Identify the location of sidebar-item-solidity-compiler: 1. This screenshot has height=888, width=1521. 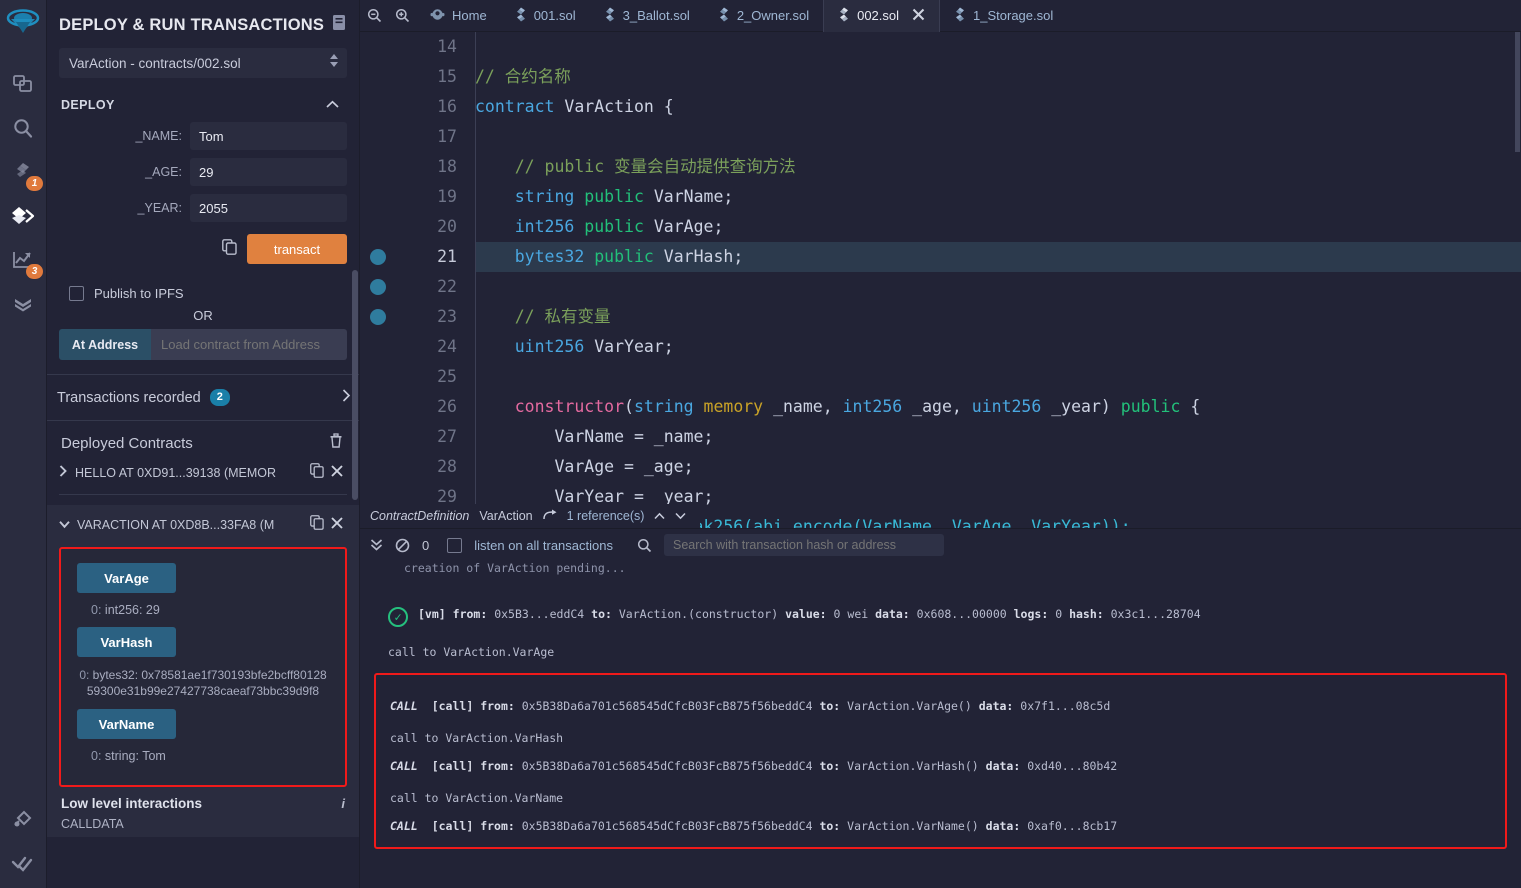
(23, 172).